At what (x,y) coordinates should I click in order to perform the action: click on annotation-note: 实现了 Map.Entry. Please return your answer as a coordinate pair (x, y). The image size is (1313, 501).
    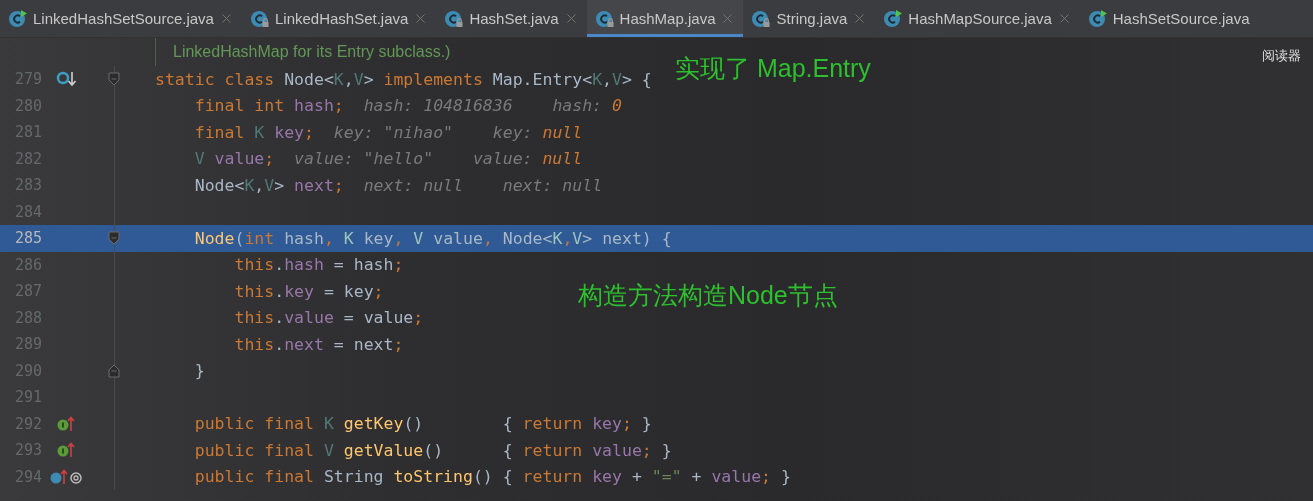
    Looking at the image, I should click on (773, 68).